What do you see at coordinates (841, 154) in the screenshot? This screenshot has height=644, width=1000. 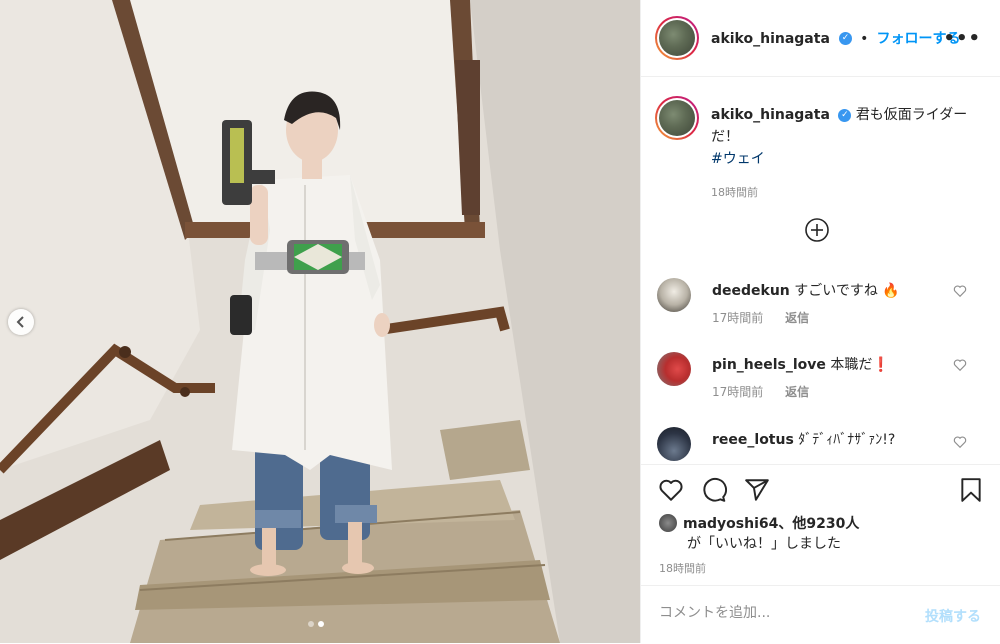 I see `caption-body: akiko_hinagata ✓ 君も仮面ライダーだ！ #ウェイ 18時間前` at bounding box center [841, 154].